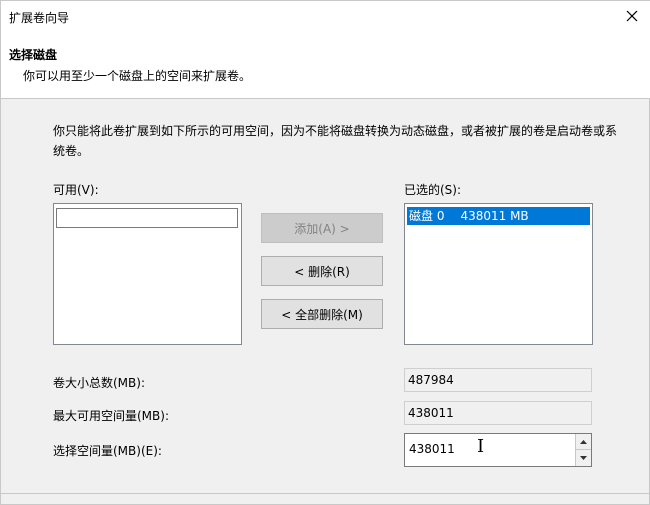 The image size is (650, 505). Describe the element at coordinates (433, 190) in the screenshot. I see `selected-label: 已选的(S):` at that location.